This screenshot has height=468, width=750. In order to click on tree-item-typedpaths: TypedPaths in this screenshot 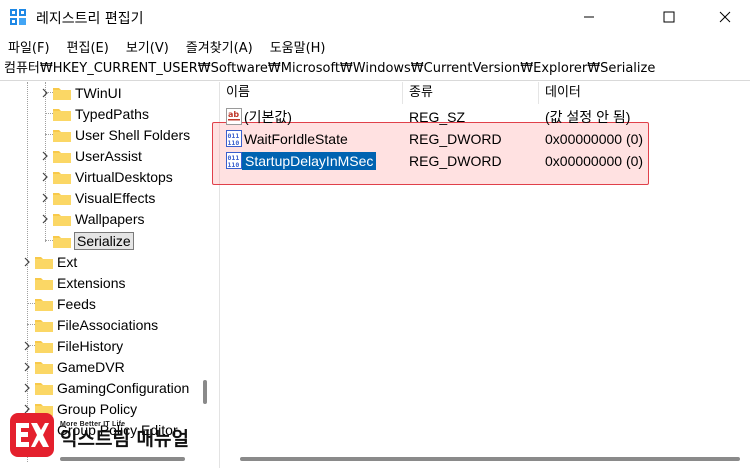, I will do `click(94, 113)`.